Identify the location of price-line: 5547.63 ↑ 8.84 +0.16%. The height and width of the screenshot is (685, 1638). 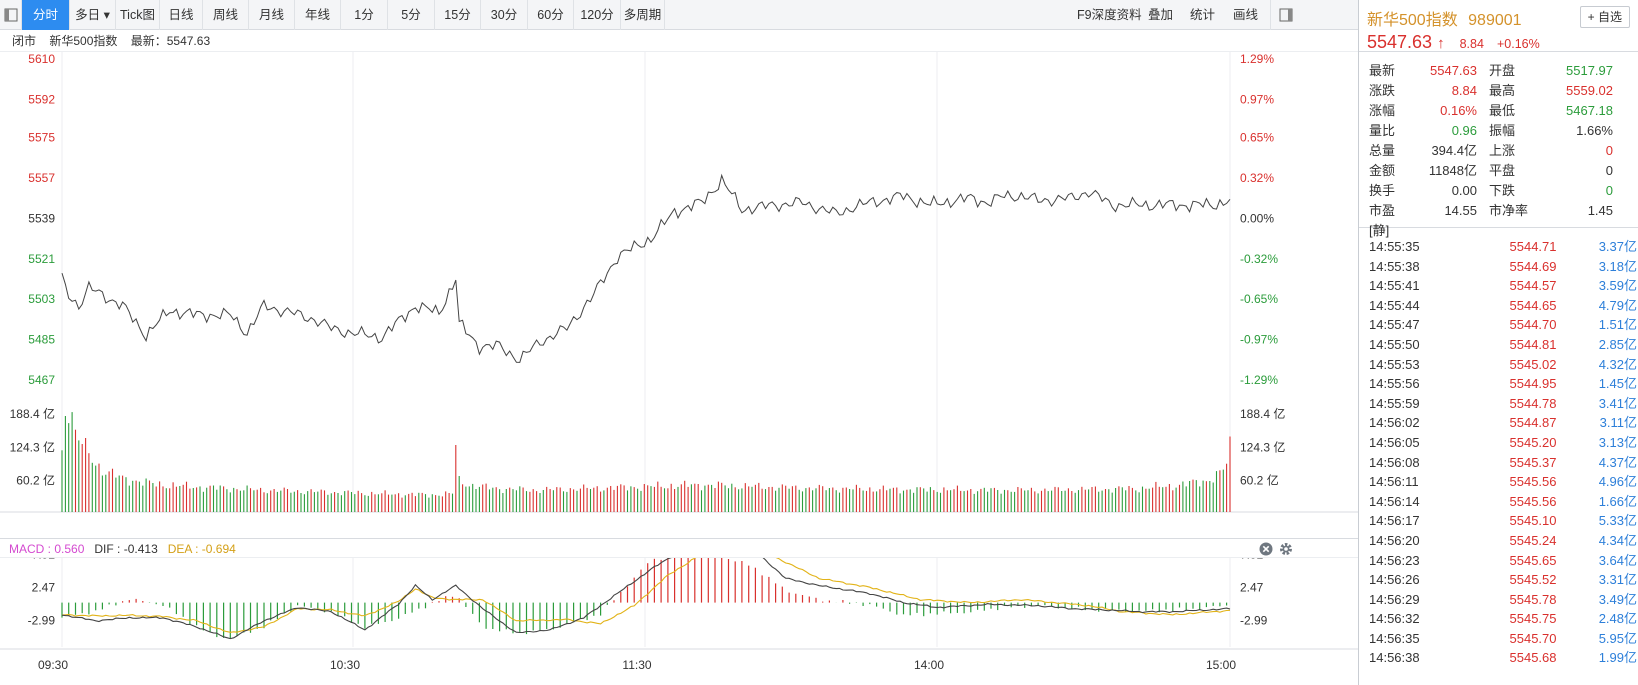
(1497, 42).